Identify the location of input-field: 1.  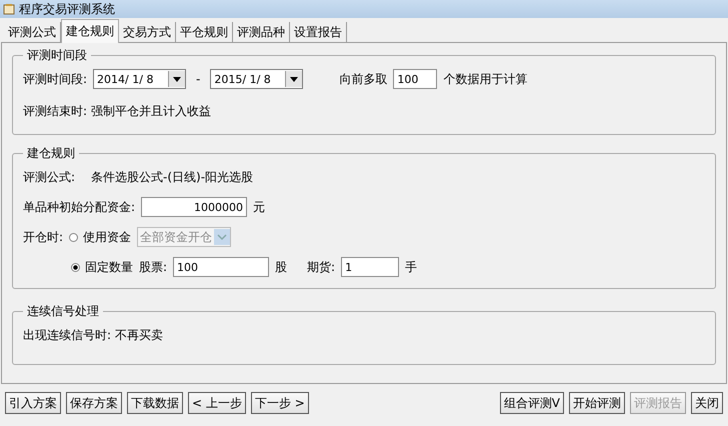
(370, 267).